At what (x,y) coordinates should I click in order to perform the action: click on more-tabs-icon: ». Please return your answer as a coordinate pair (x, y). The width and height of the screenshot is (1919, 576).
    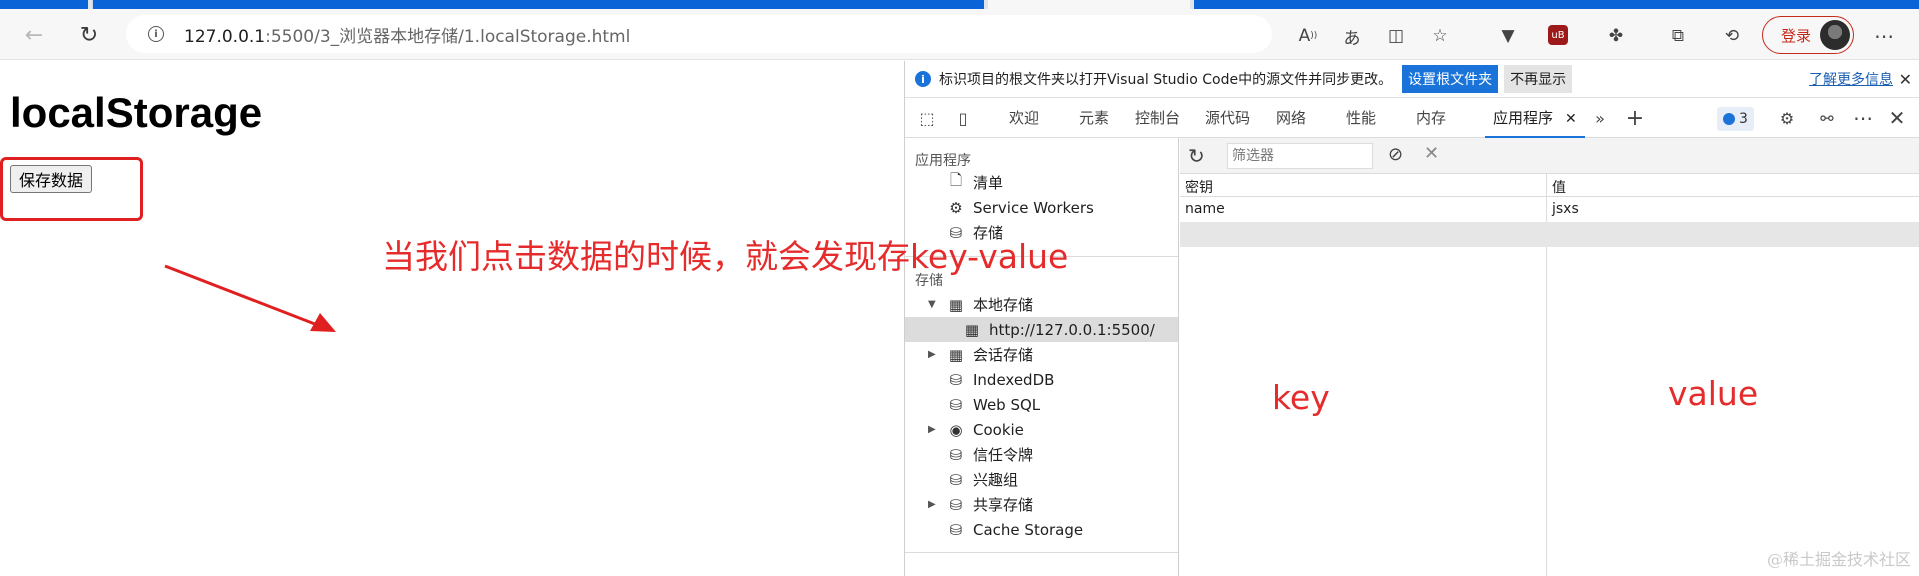
    Looking at the image, I should click on (1600, 118).